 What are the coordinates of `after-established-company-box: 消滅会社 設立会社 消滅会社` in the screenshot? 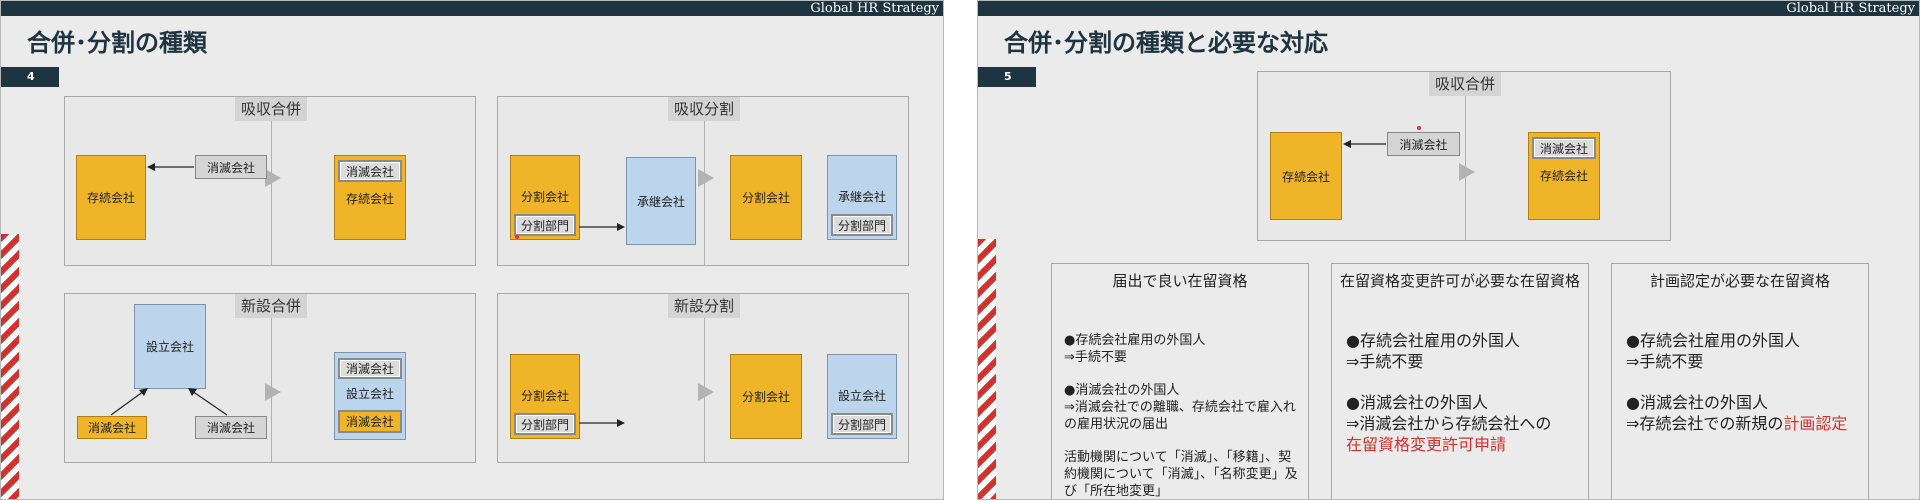 It's located at (370, 396).